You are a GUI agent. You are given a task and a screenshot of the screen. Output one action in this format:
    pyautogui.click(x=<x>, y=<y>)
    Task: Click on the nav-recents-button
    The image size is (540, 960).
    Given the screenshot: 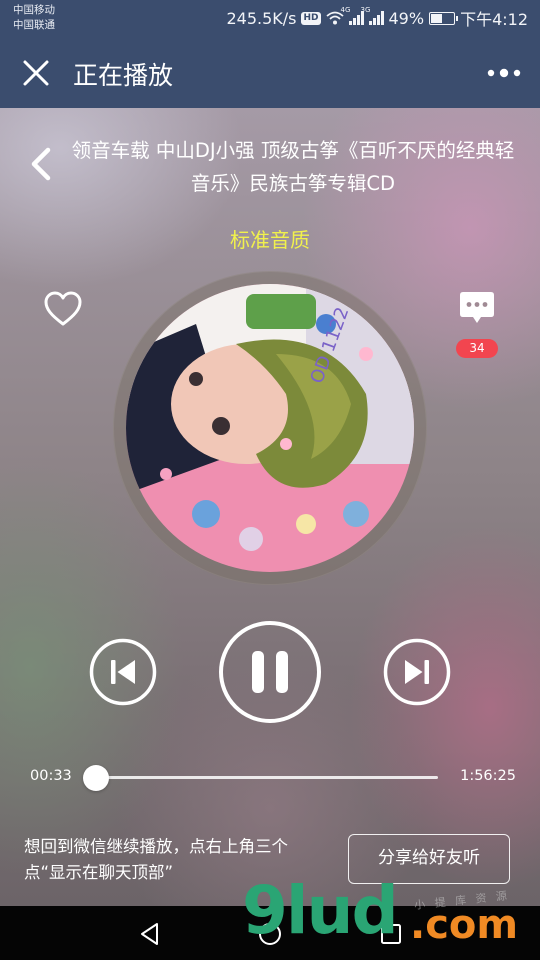 What is the action you would take?
    pyautogui.click(x=391, y=934)
    